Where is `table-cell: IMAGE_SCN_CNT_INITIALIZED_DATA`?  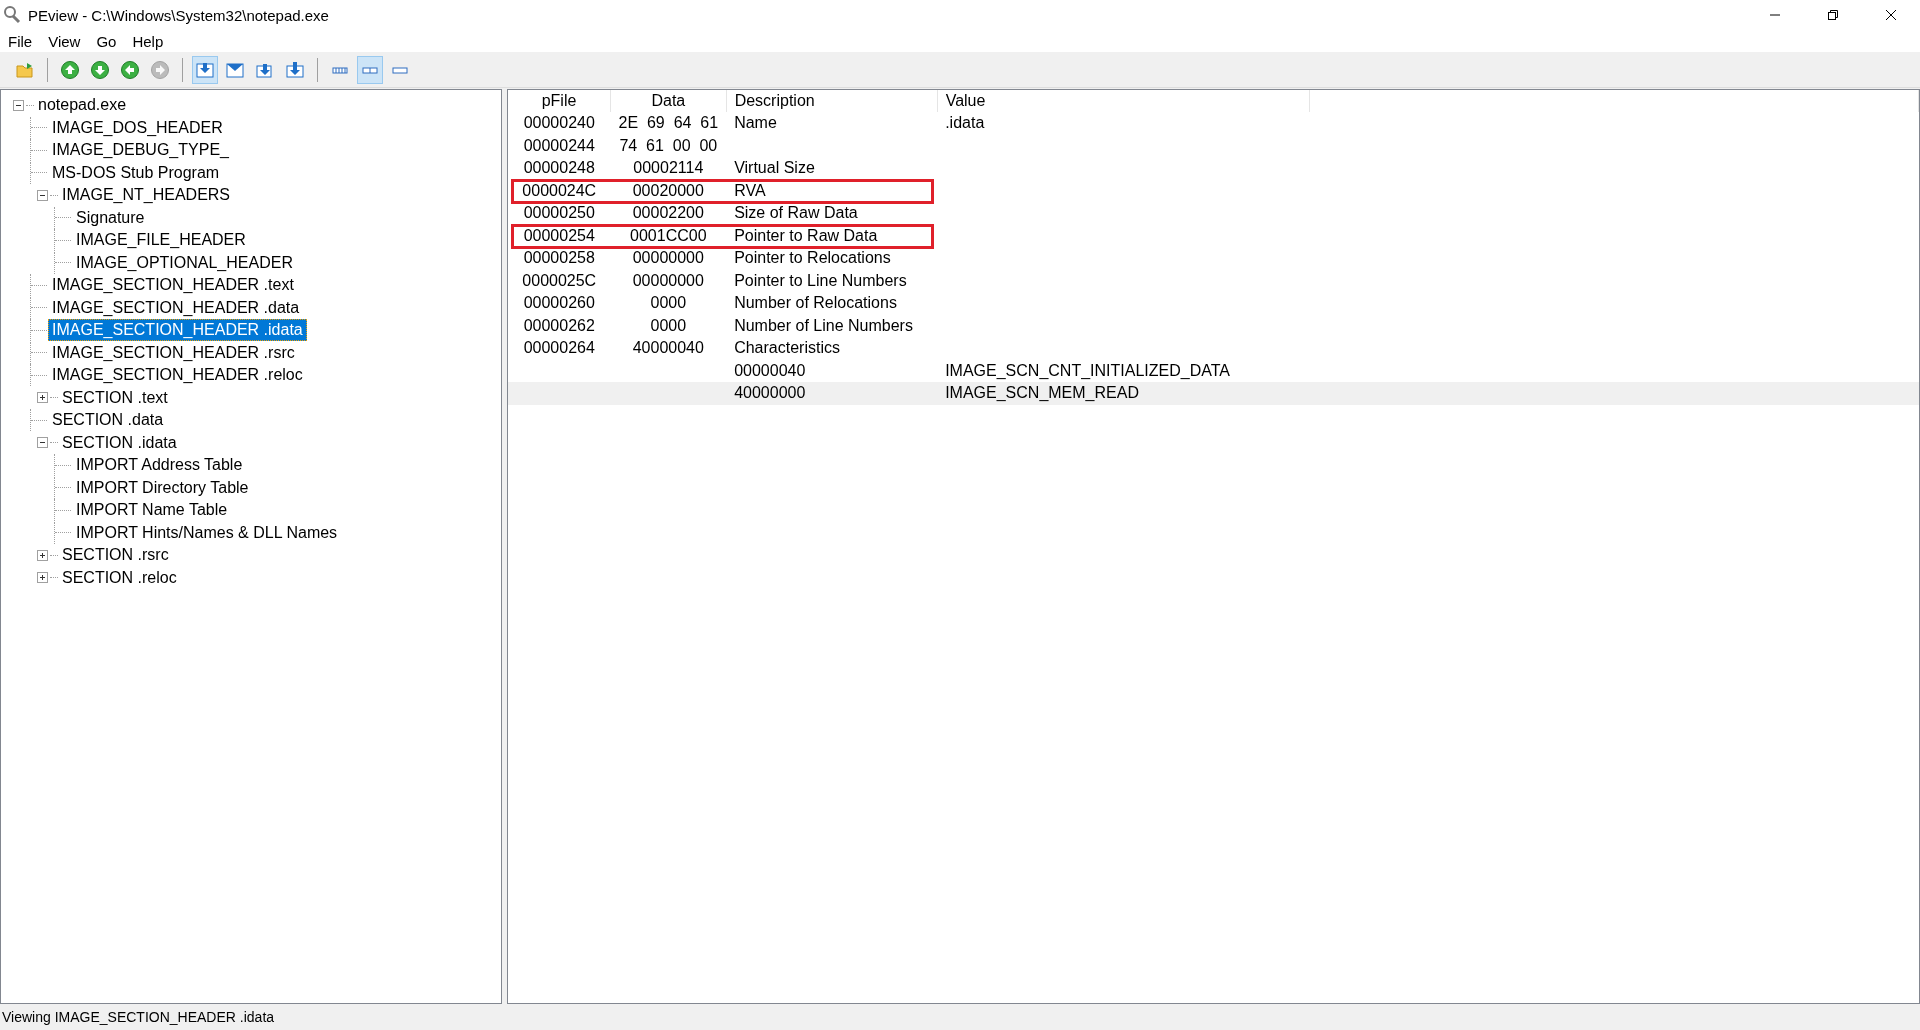 table-cell: IMAGE_SCN_CNT_INITIALIZED_DATA is located at coordinates (1123, 370).